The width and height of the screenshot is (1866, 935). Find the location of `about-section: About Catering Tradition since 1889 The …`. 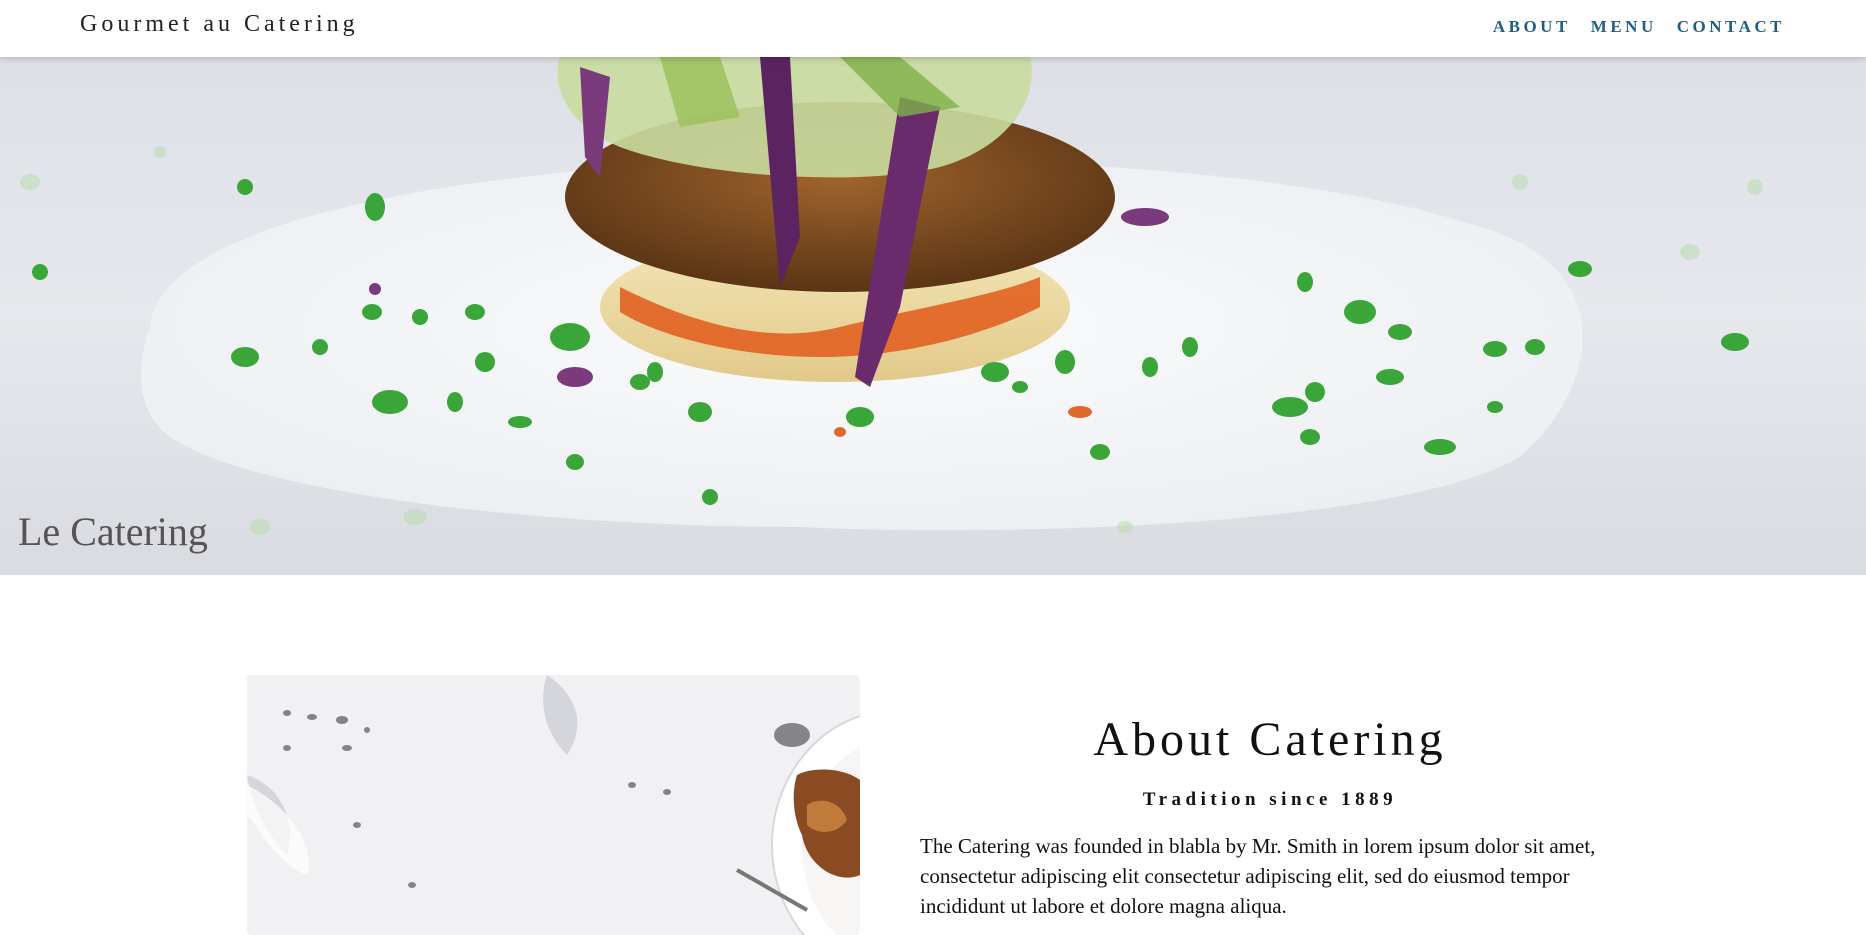

about-section: About Catering Tradition since 1889 The … is located at coordinates (1270, 816).